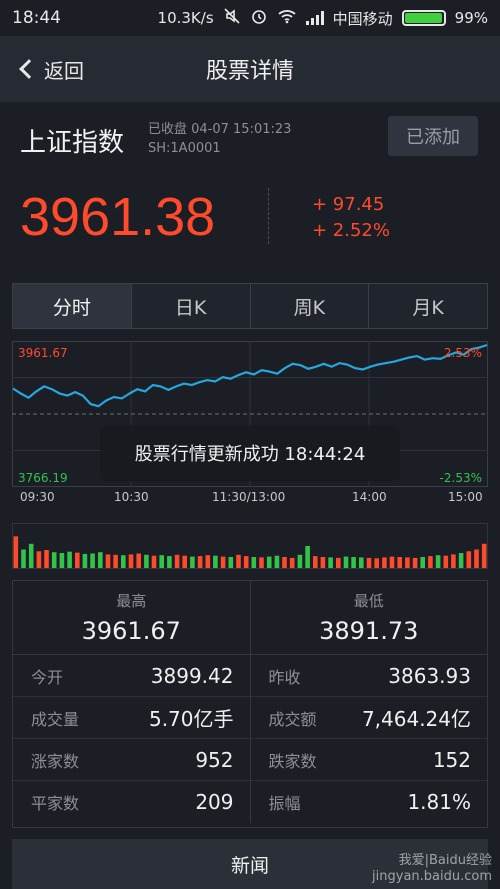  Describe the element at coordinates (362, 18) in the screenshot. I see `carrier-name: 中国移动` at that location.